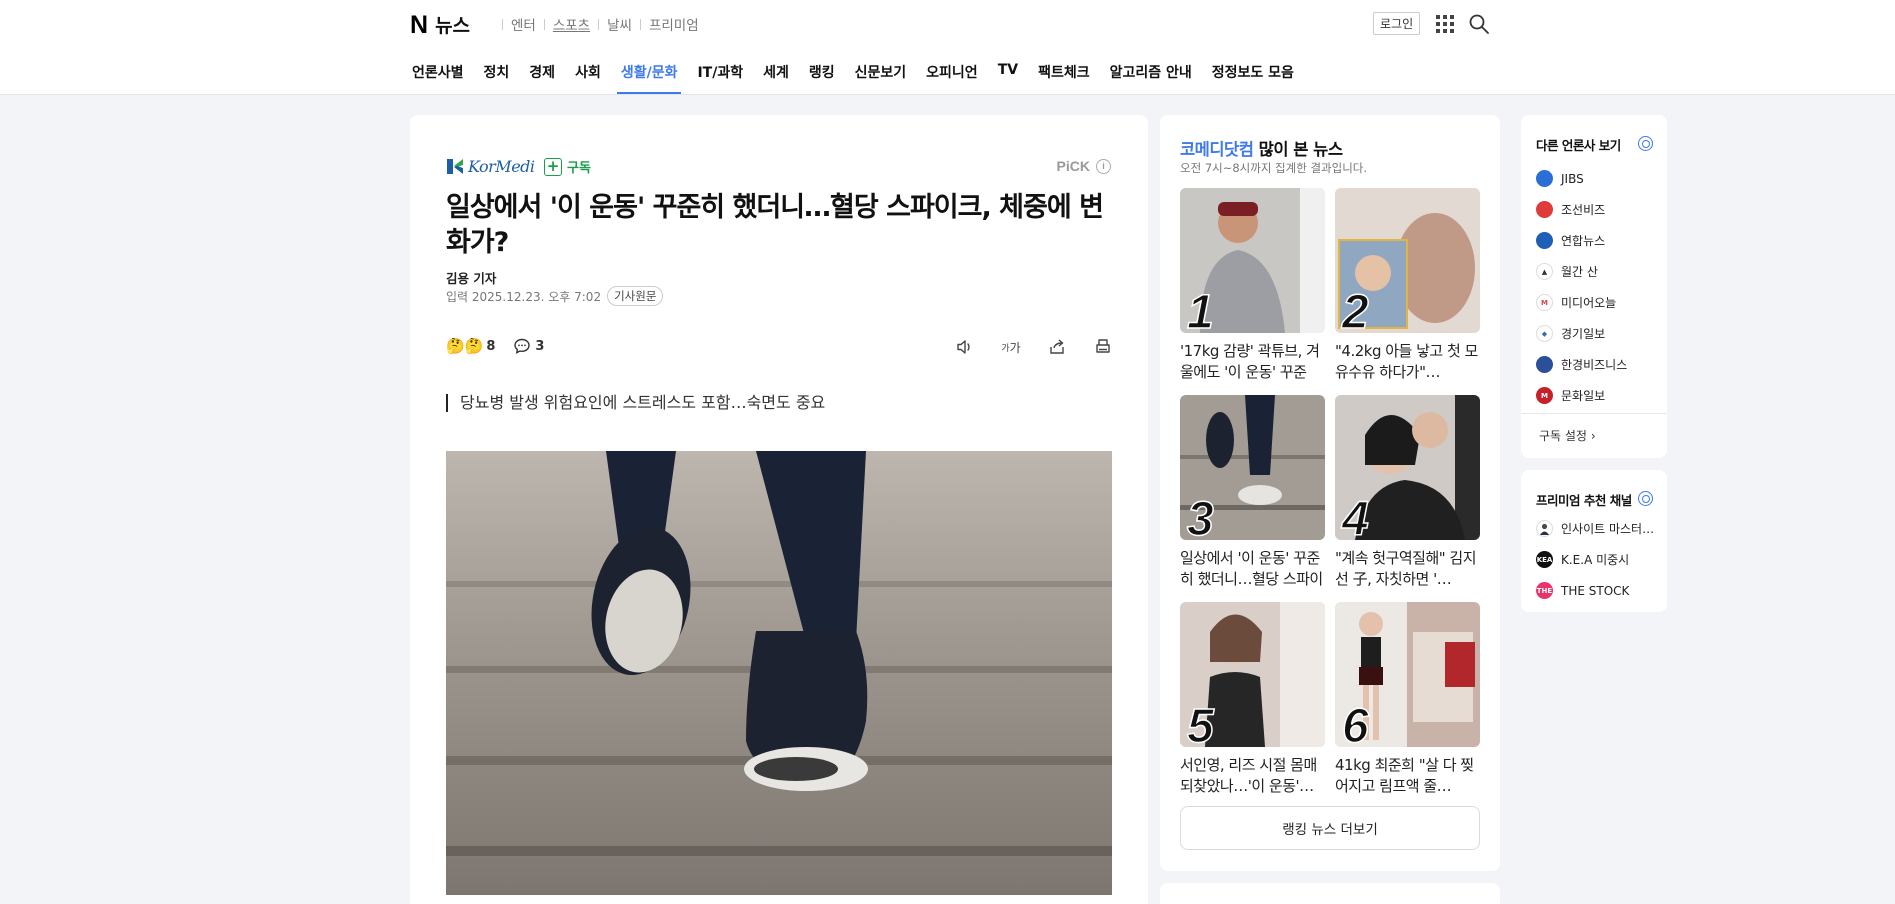 This screenshot has height=904, width=1895. What do you see at coordinates (1407, 467) in the screenshot?
I see `ranking-thumbnail: 4` at bounding box center [1407, 467].